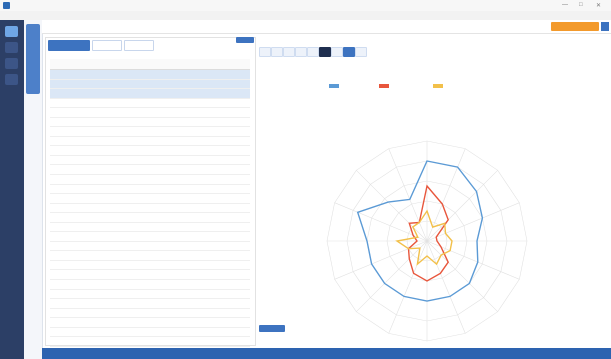 The image size is (611, 359). Describe the element at coordinates (11, 63) in the screenshot. I see `search-icon` at that location.